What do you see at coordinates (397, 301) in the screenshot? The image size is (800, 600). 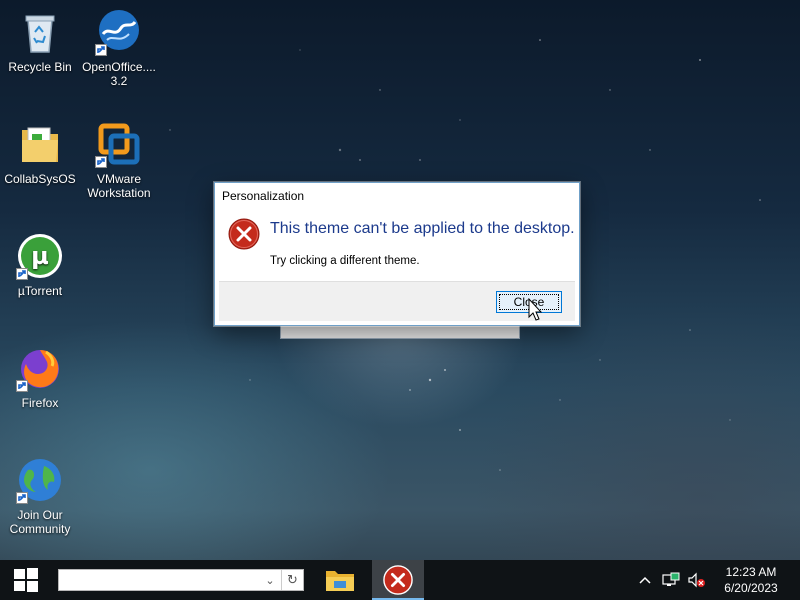 I see `dialog-footer: Close` at bounding box center [397, 301].